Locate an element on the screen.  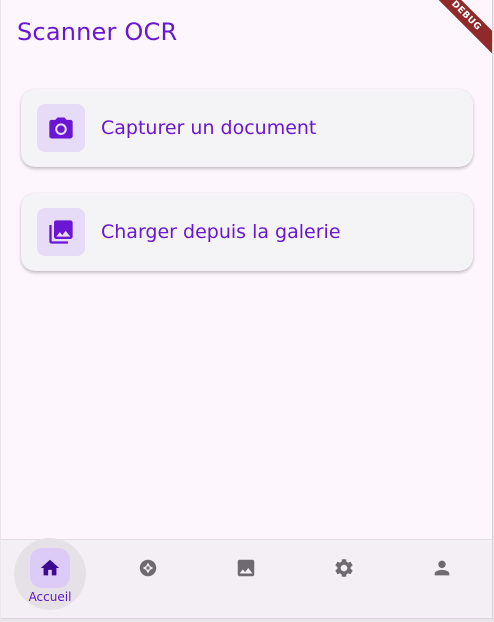
person-icon is located at coordinates (442, 568).